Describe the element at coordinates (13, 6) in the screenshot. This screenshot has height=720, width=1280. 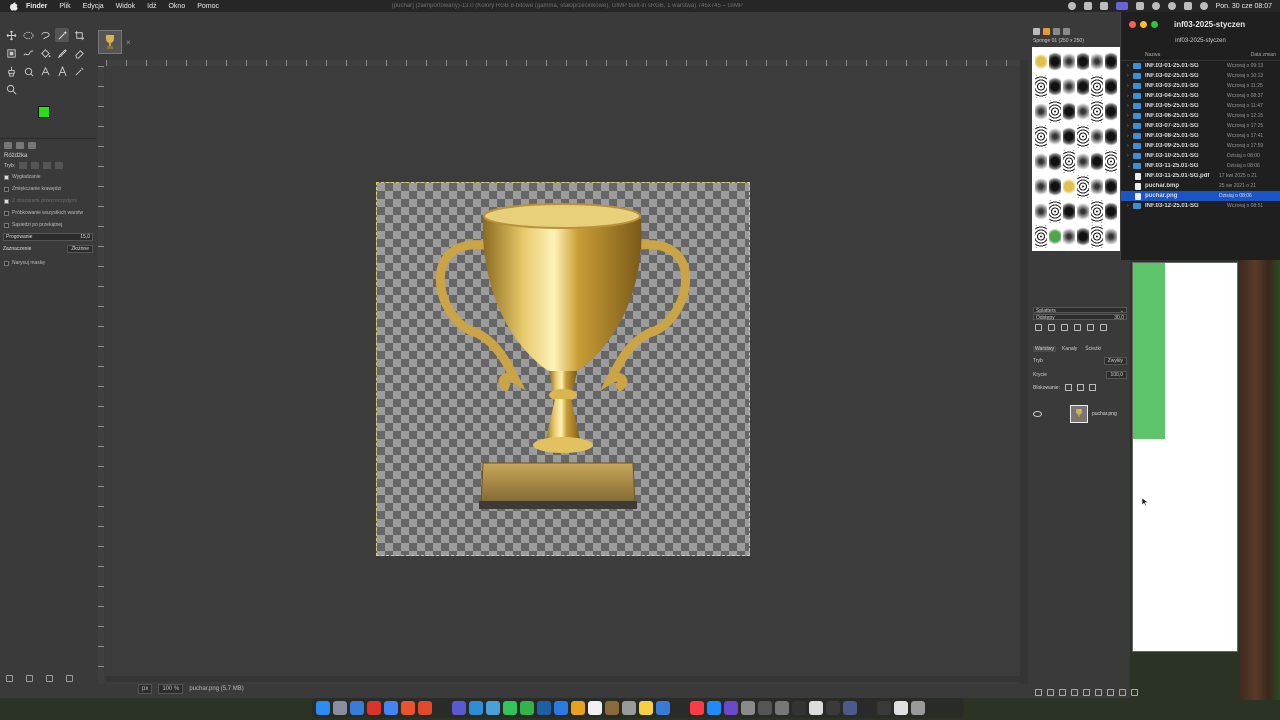
I see `apple-icon` at that location.